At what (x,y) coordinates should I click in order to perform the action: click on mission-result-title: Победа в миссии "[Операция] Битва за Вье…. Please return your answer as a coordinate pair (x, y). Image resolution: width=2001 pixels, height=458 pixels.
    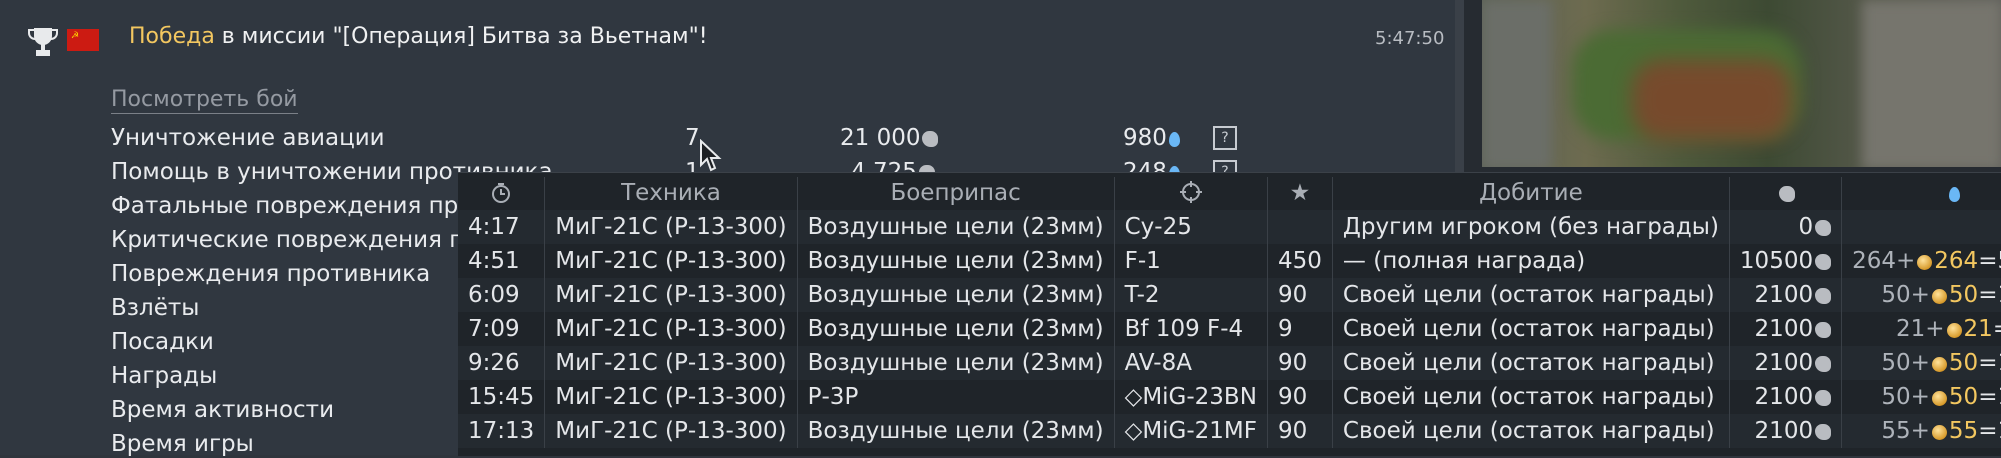
    Looking at the image, I should click on (418, 36).